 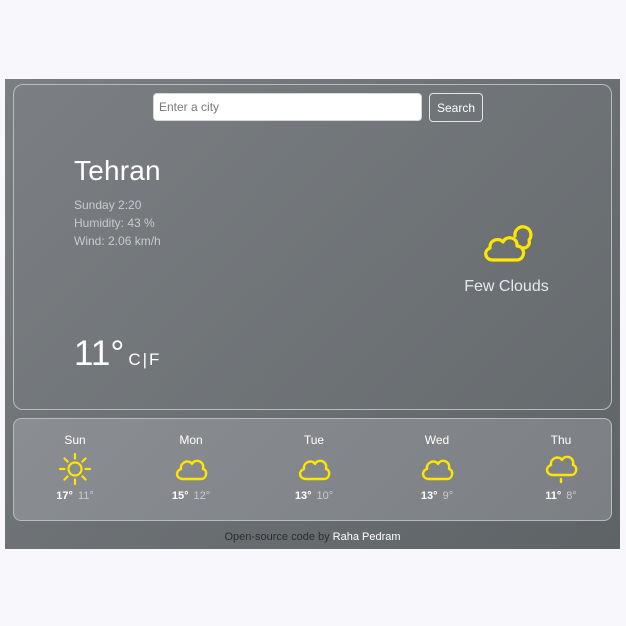 I want to click on forecast-min: 11°, so click(x=85, y=496).